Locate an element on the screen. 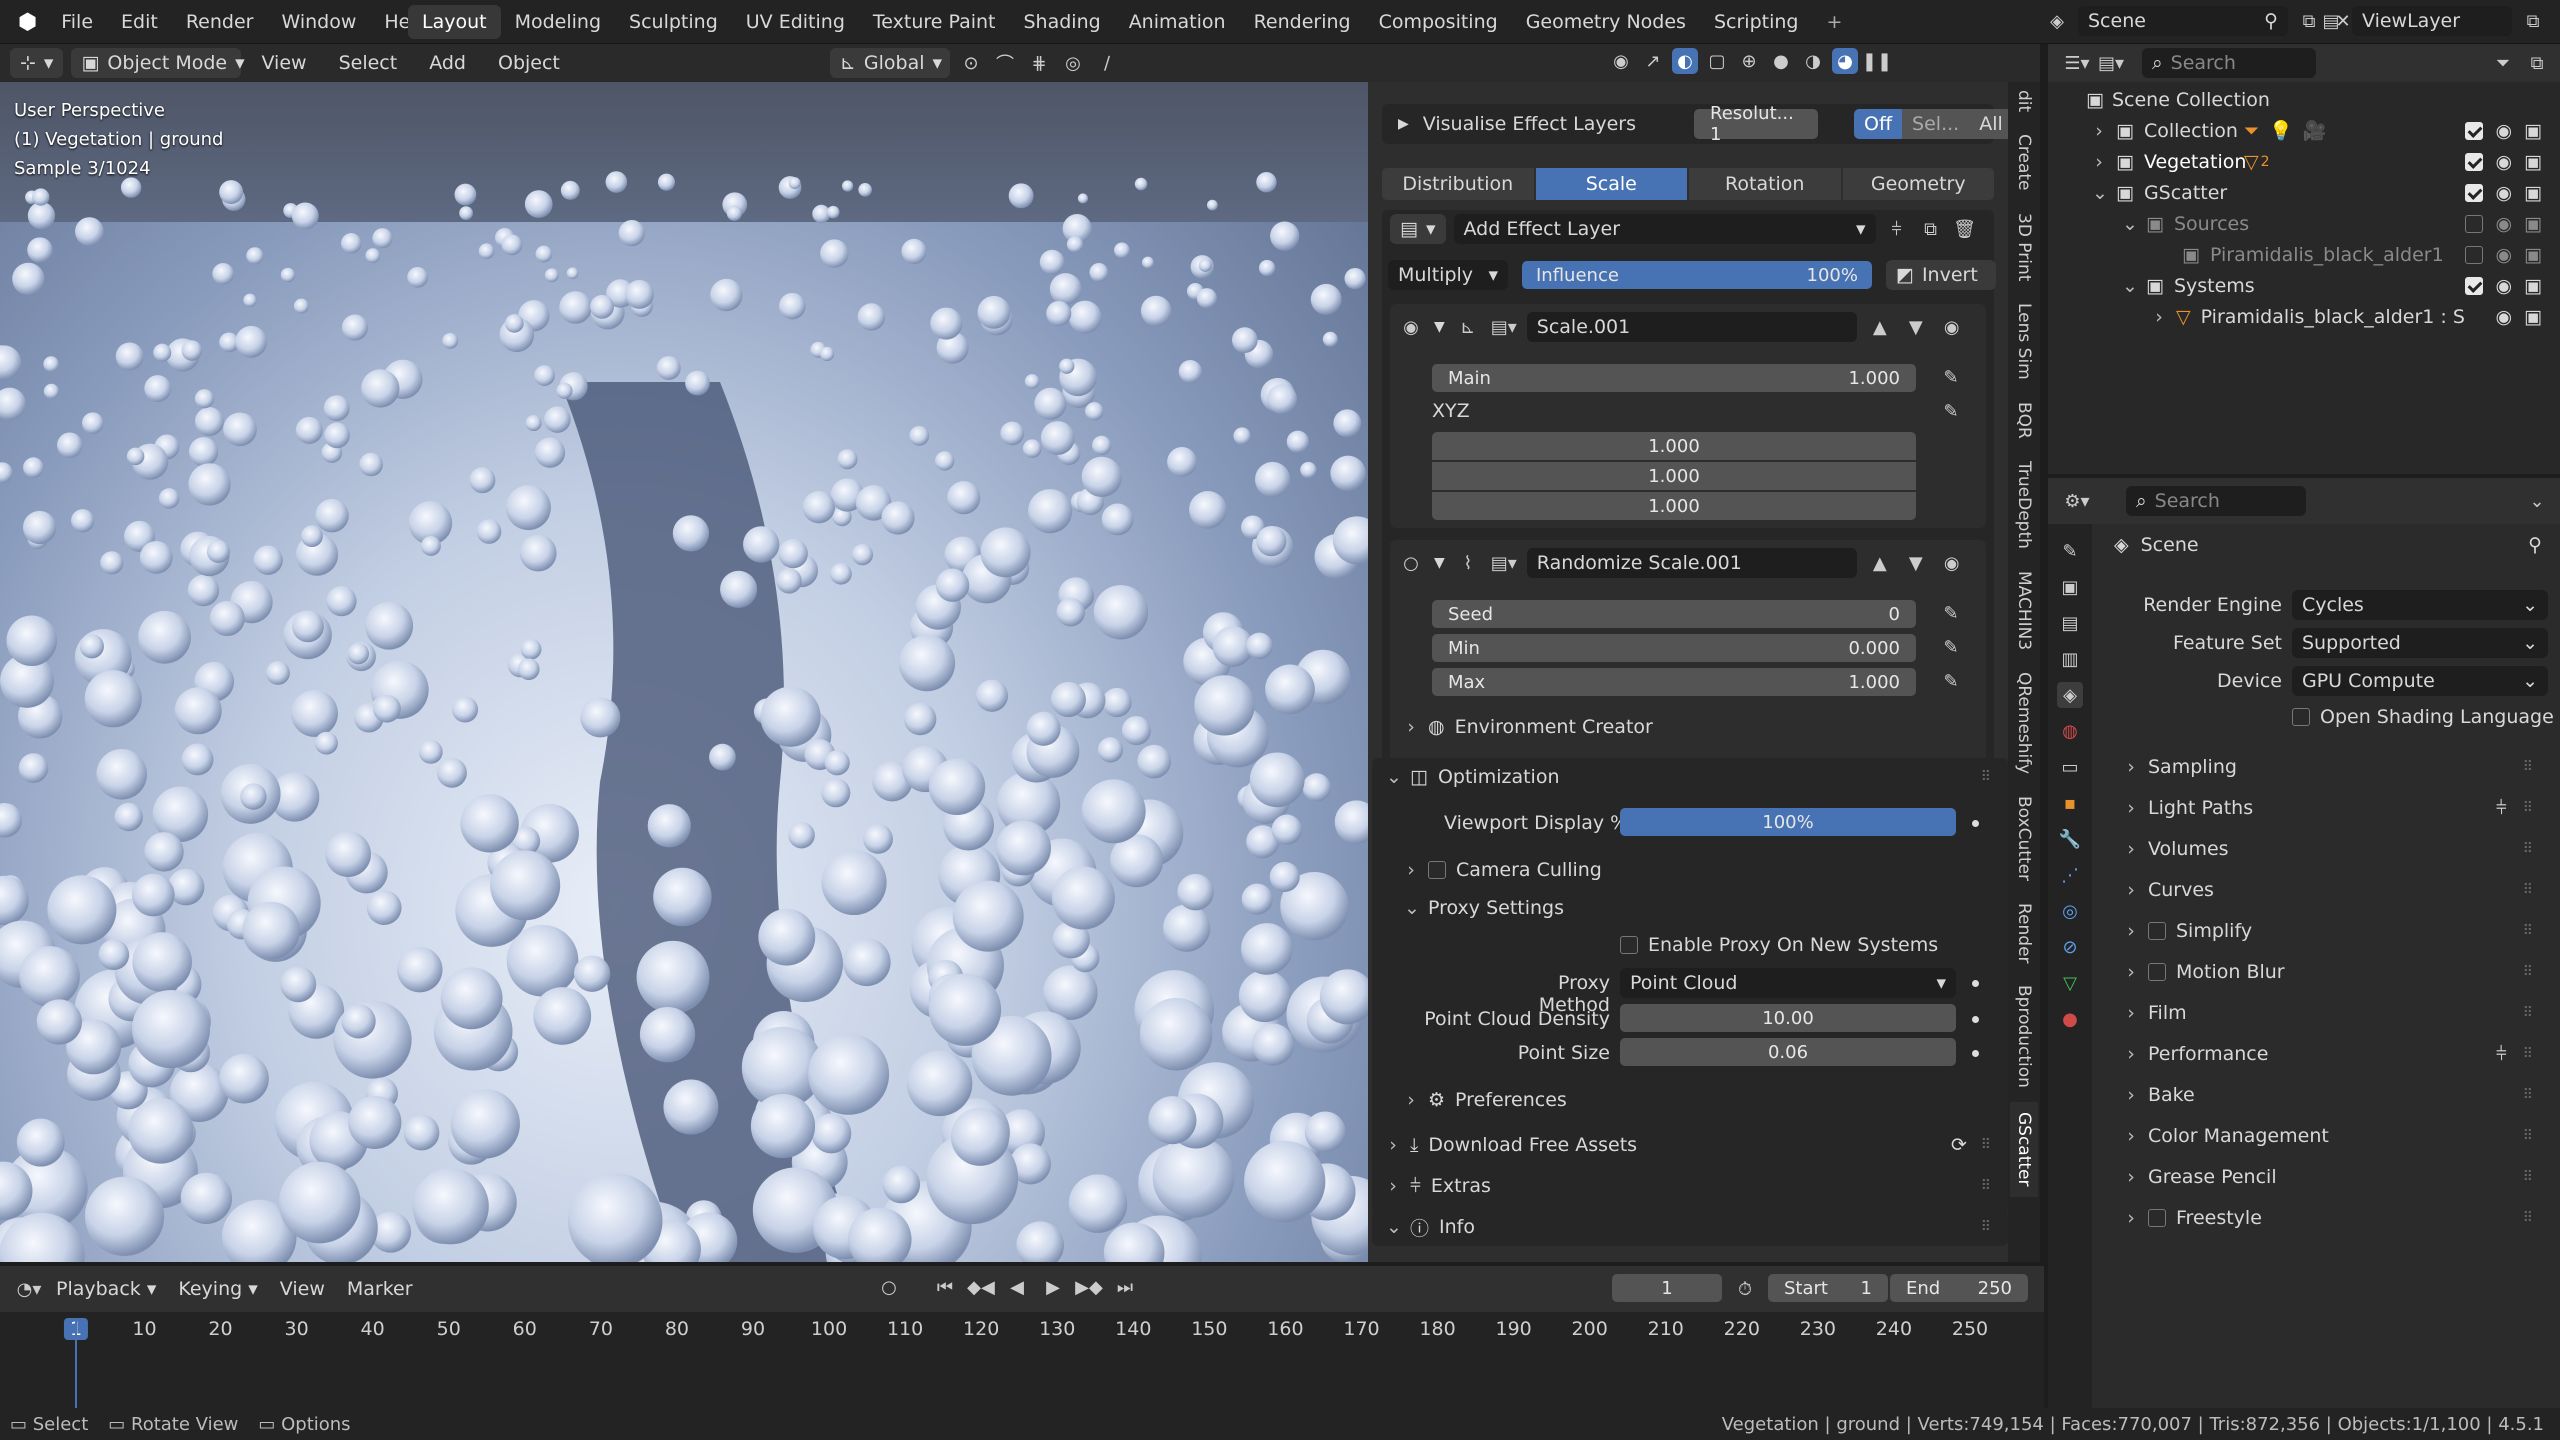 This screenshot has width=2560, height=1440. side-tab-3d-print: 3D Print is located at coordinates (2024, 247).